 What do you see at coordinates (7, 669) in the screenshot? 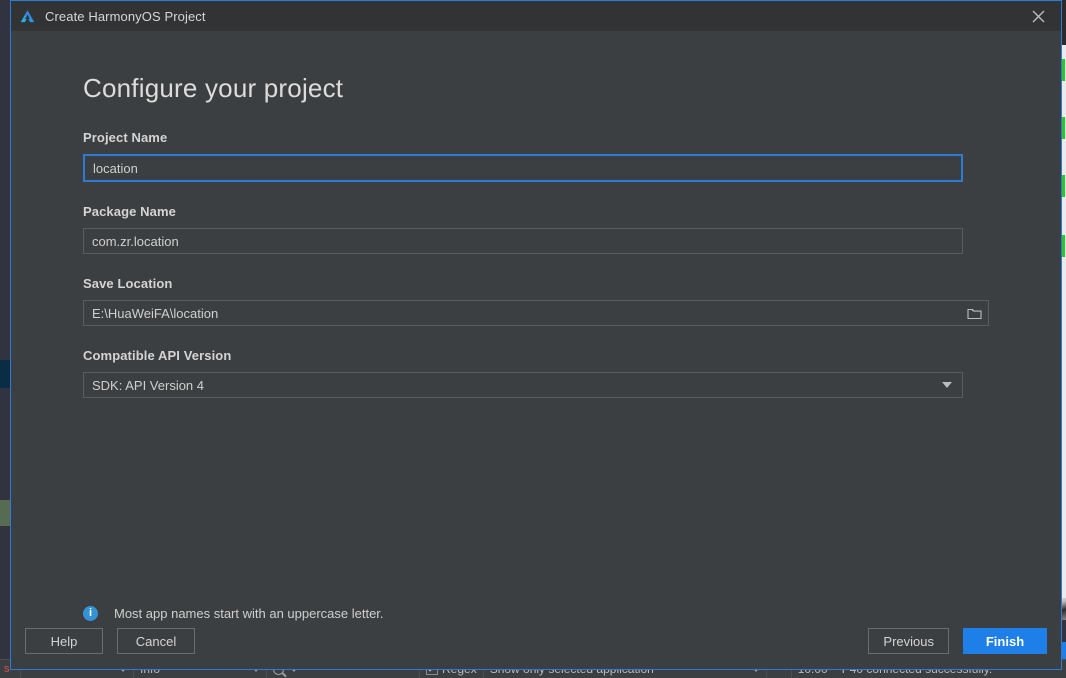
I see `logcat-left-text: s` at bounding box center [7, 669].